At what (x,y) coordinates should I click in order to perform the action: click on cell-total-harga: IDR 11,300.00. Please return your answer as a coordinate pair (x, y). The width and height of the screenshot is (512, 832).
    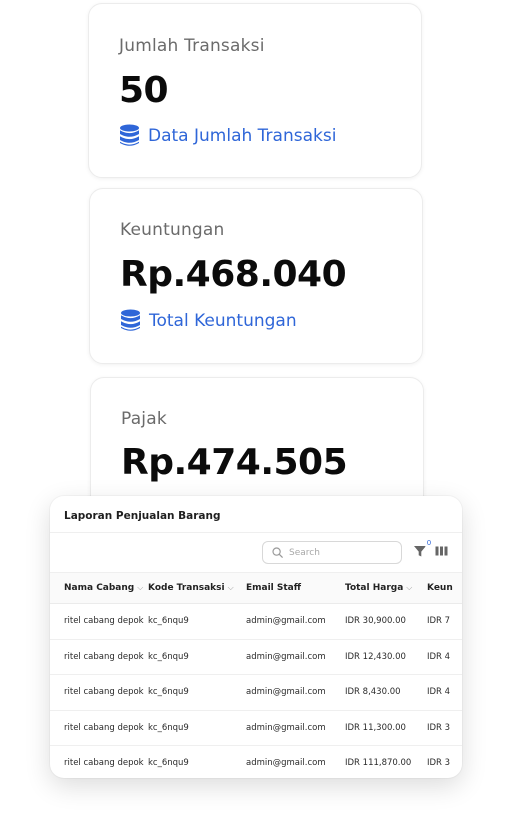
    Looking at the image, I should click on (386, 728).